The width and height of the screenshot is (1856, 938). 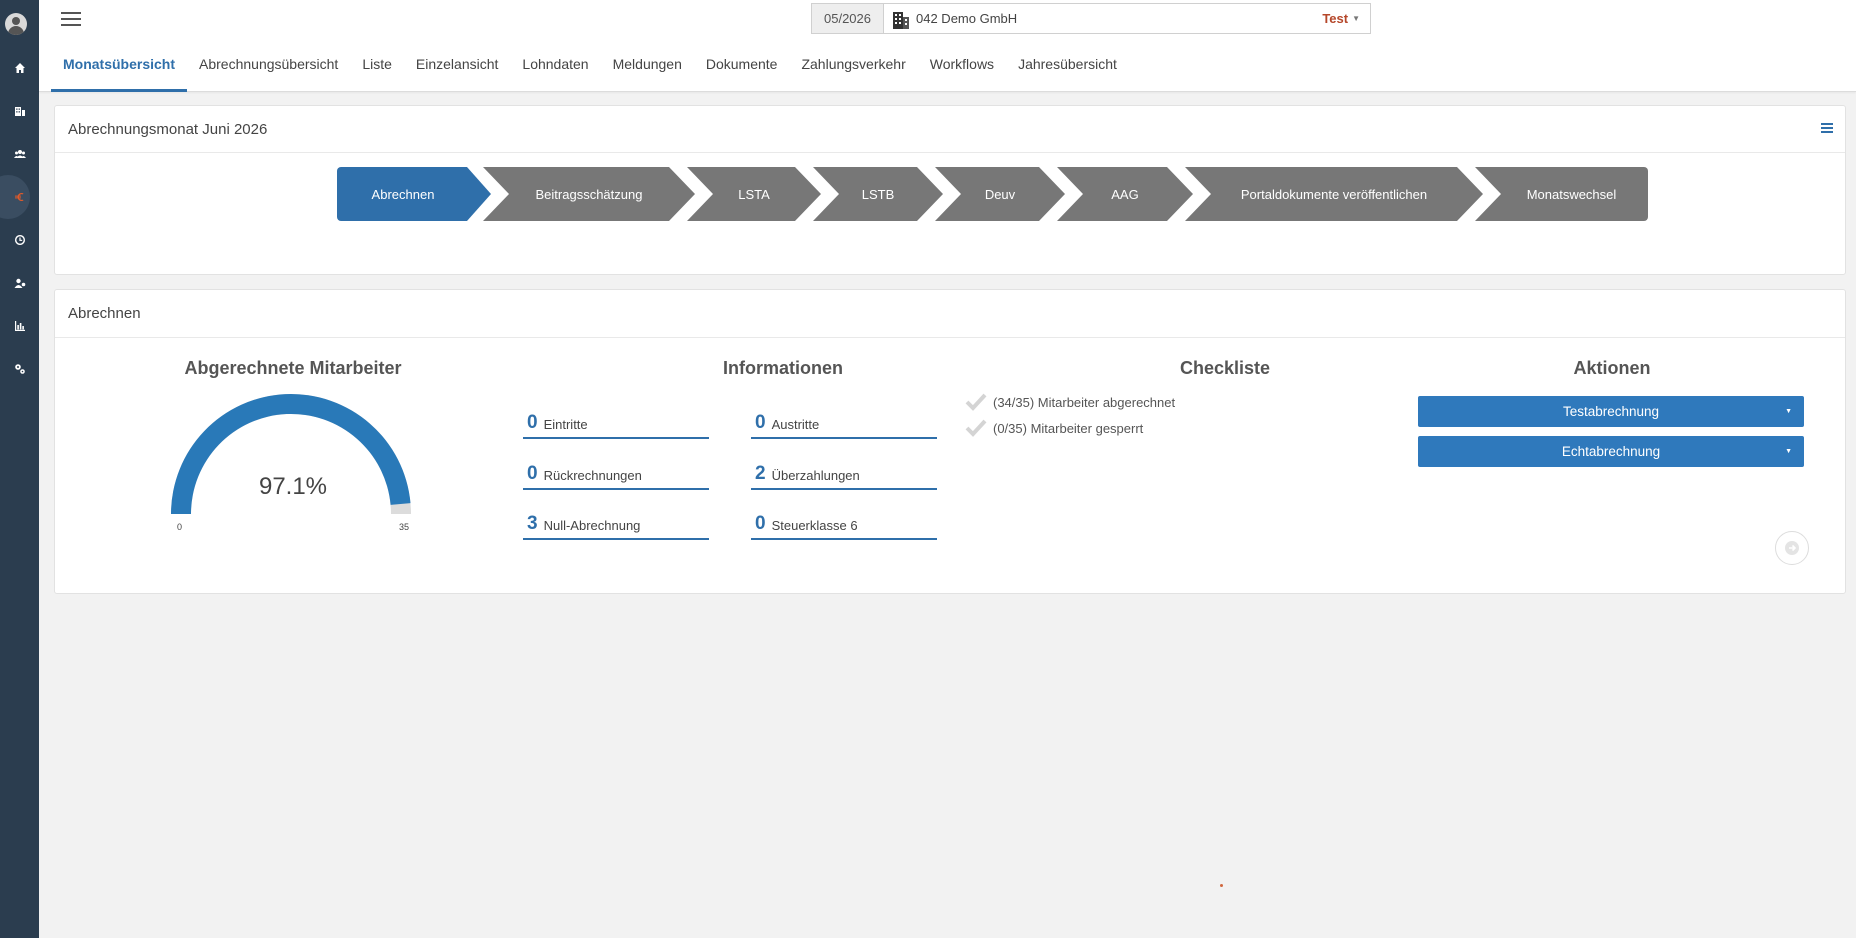 I want to click on info-eintritte: 0 Eintritte, so click(x=616, y=421).